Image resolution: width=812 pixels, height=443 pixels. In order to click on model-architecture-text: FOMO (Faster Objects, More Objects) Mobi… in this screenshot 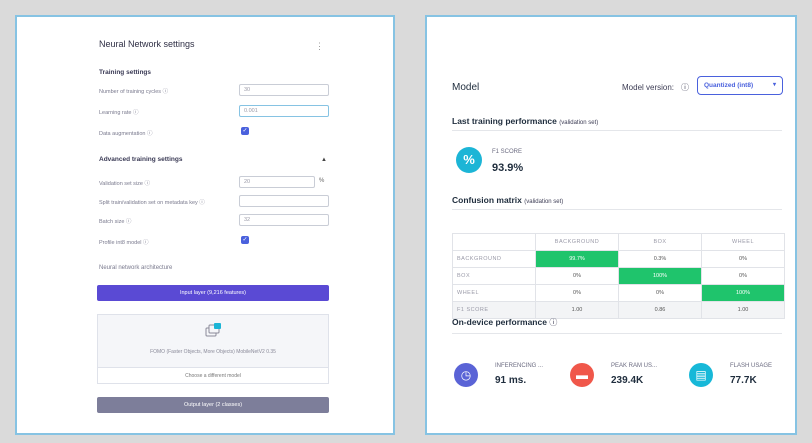, I will do `click(213, 352)`.